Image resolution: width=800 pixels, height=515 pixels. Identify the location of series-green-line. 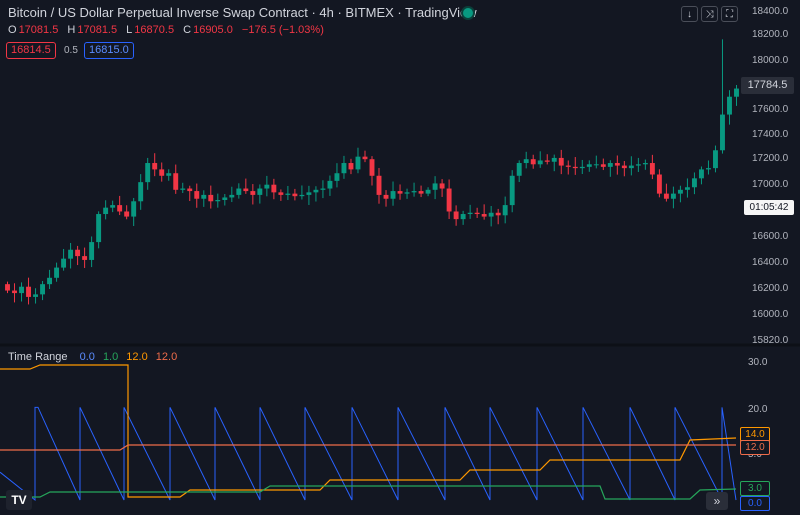
(368, 492).